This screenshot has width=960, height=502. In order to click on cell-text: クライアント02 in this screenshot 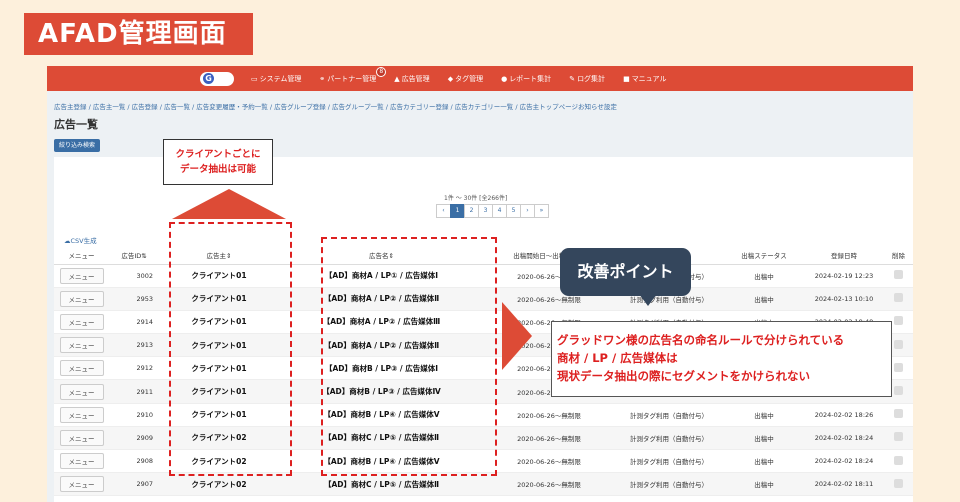, I will do `click(219, 438)`.